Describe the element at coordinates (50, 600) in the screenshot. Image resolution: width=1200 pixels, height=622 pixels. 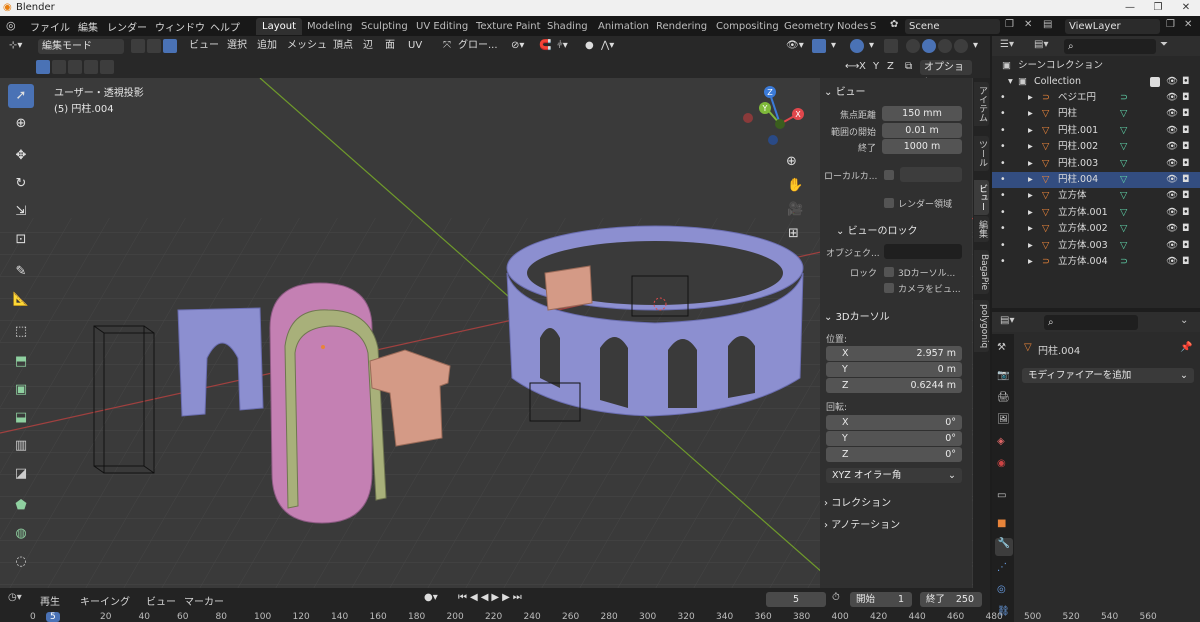
I see `menu-playback: 再生` at that location.